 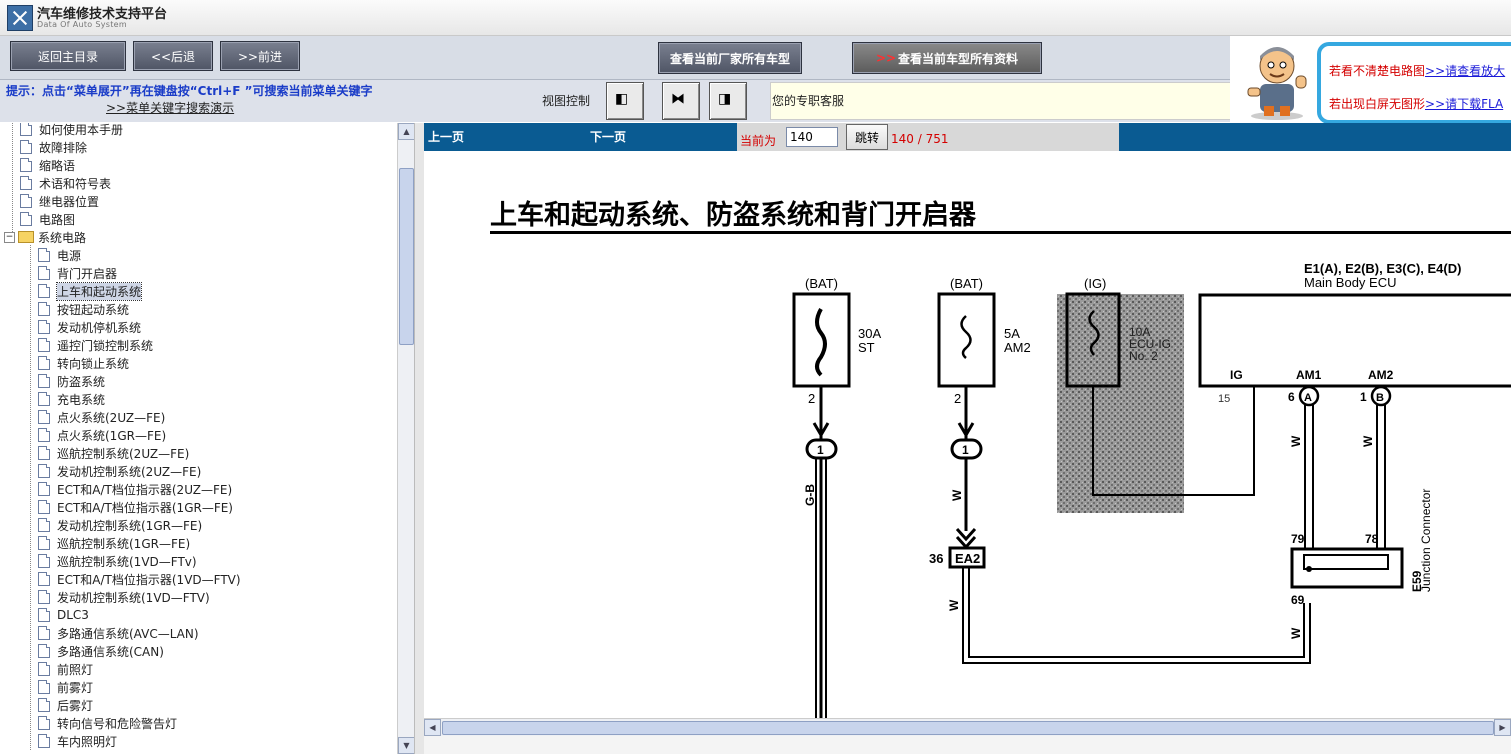 I want to click on tree-item-manual: 如何使用本手册, so click(x=71, y=130).